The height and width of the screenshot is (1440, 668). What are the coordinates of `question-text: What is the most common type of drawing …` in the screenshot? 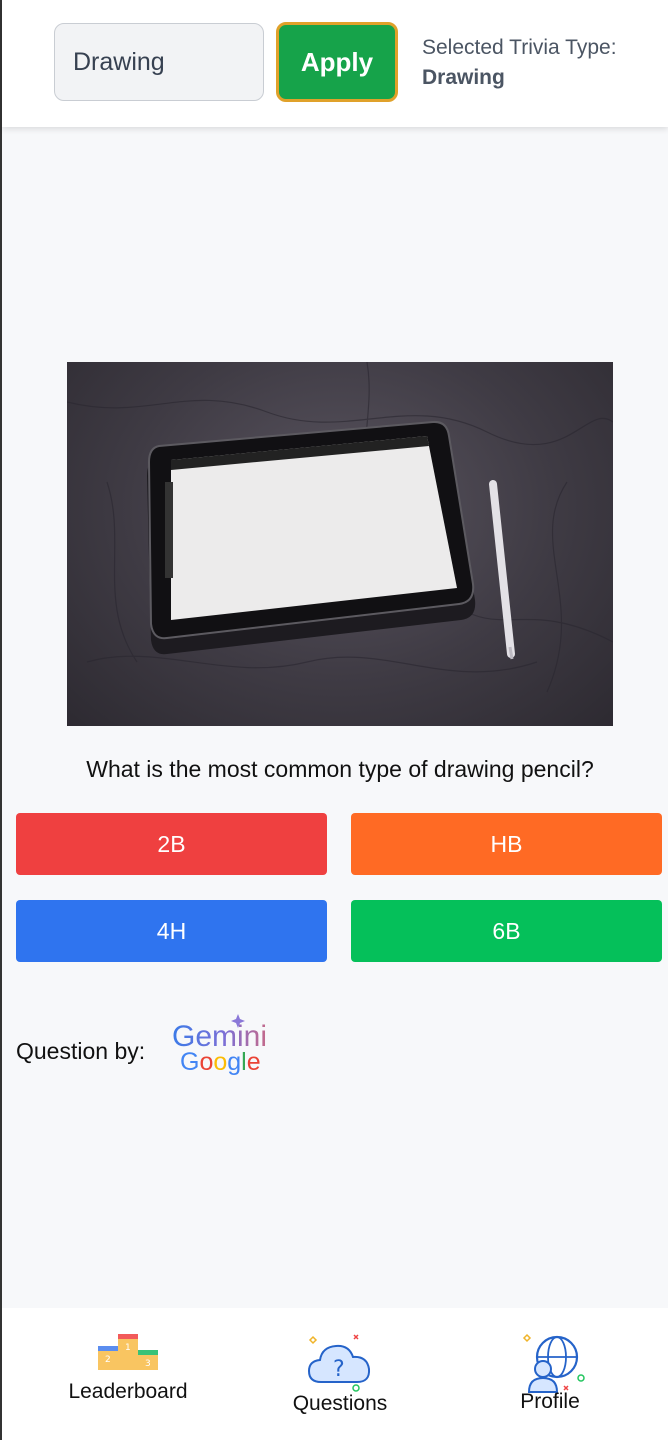 It's located at (340, 769).